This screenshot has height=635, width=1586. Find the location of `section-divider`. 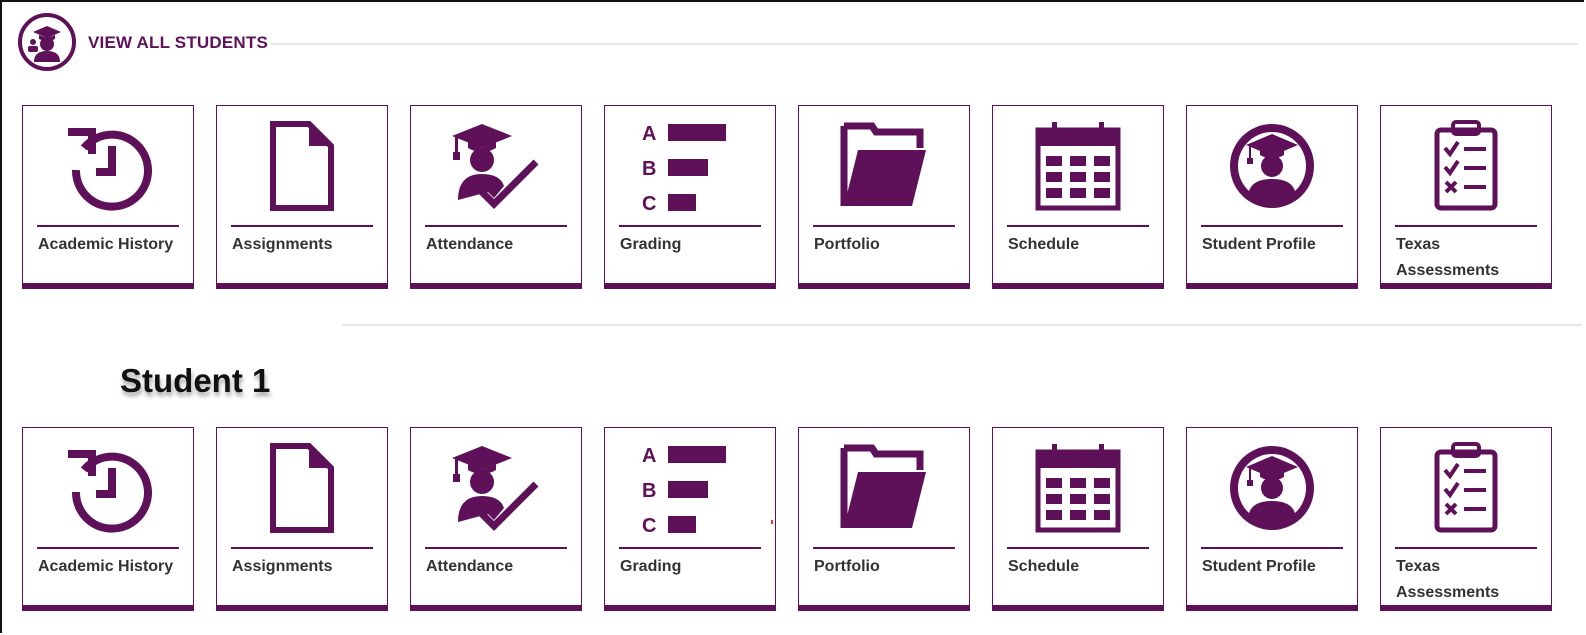

section-divider is located at coordinates (962, 325).